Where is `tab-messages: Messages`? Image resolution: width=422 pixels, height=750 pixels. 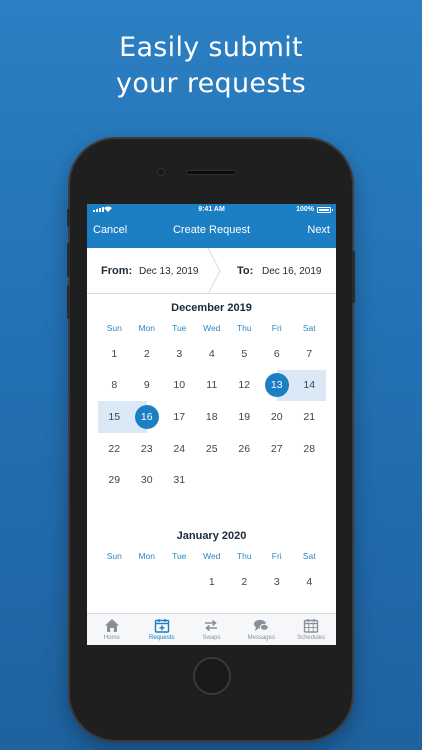 tab-messages: Messages is located at coordinates (261, 629).